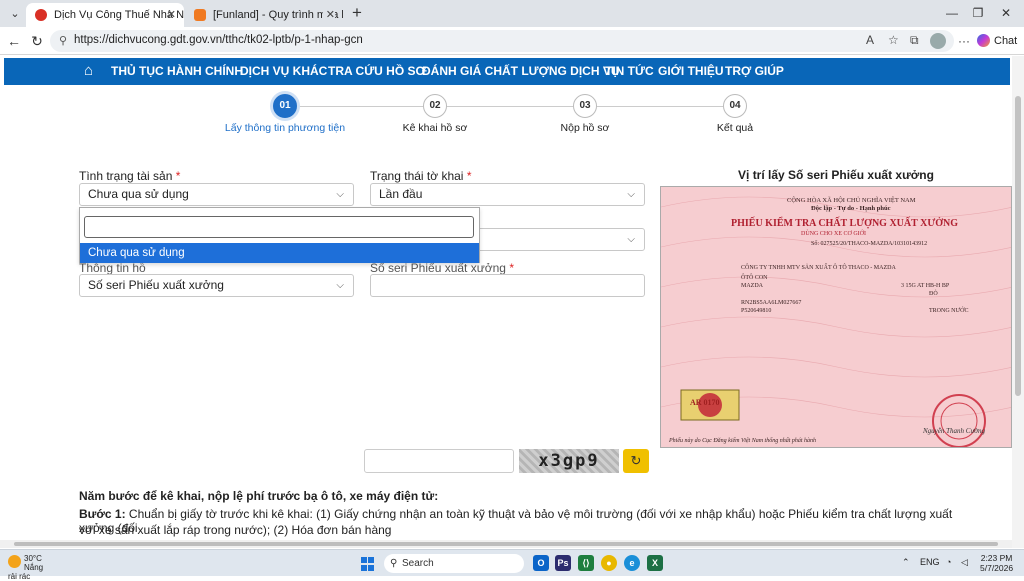 This screenshot has width=1024, height=581. I want to click on windows-start-icon, so click(368, 564).